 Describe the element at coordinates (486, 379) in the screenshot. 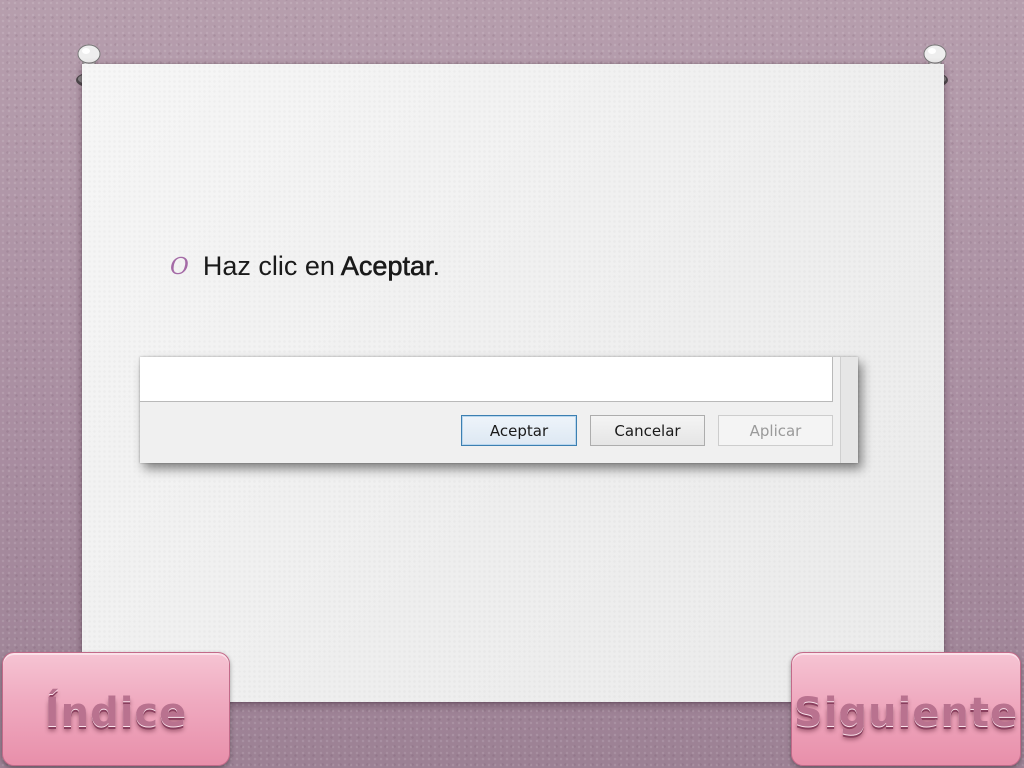

I see `dialog-content-area` at that location.